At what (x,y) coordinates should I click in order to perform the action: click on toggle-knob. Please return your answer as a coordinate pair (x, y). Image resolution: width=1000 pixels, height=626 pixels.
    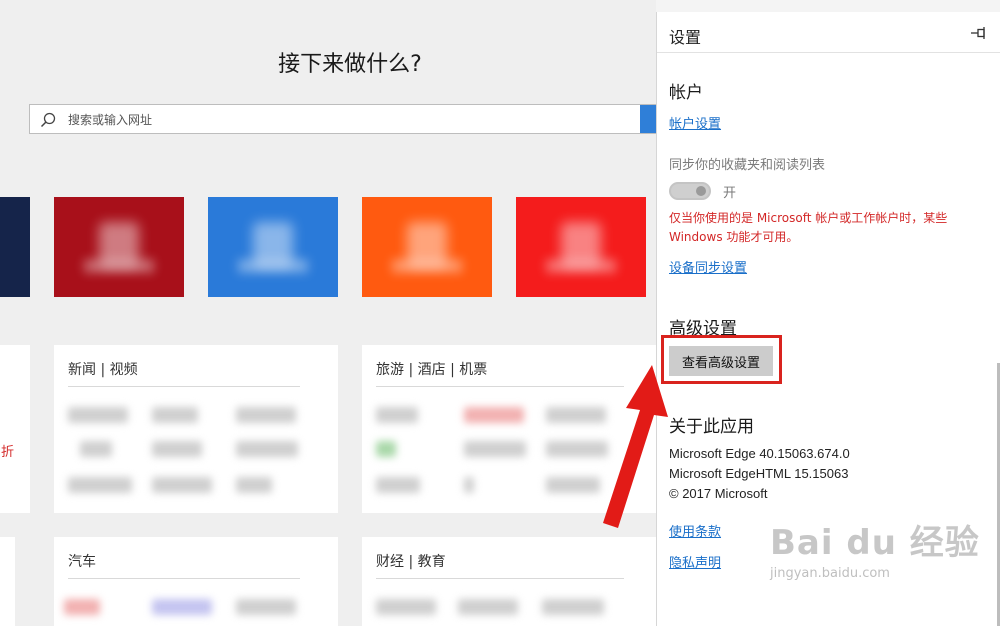
    Looking at the image, I should click on (701, 191).